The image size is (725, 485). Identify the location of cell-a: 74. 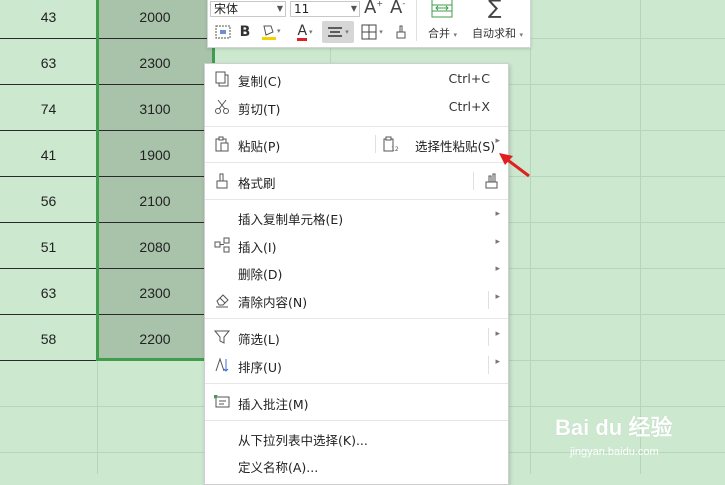
(48, 109).